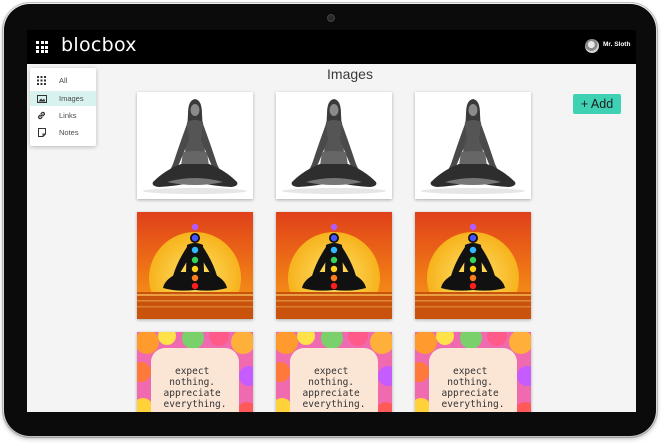  I want to click on menu-item-label: Images, so click(71, 98).